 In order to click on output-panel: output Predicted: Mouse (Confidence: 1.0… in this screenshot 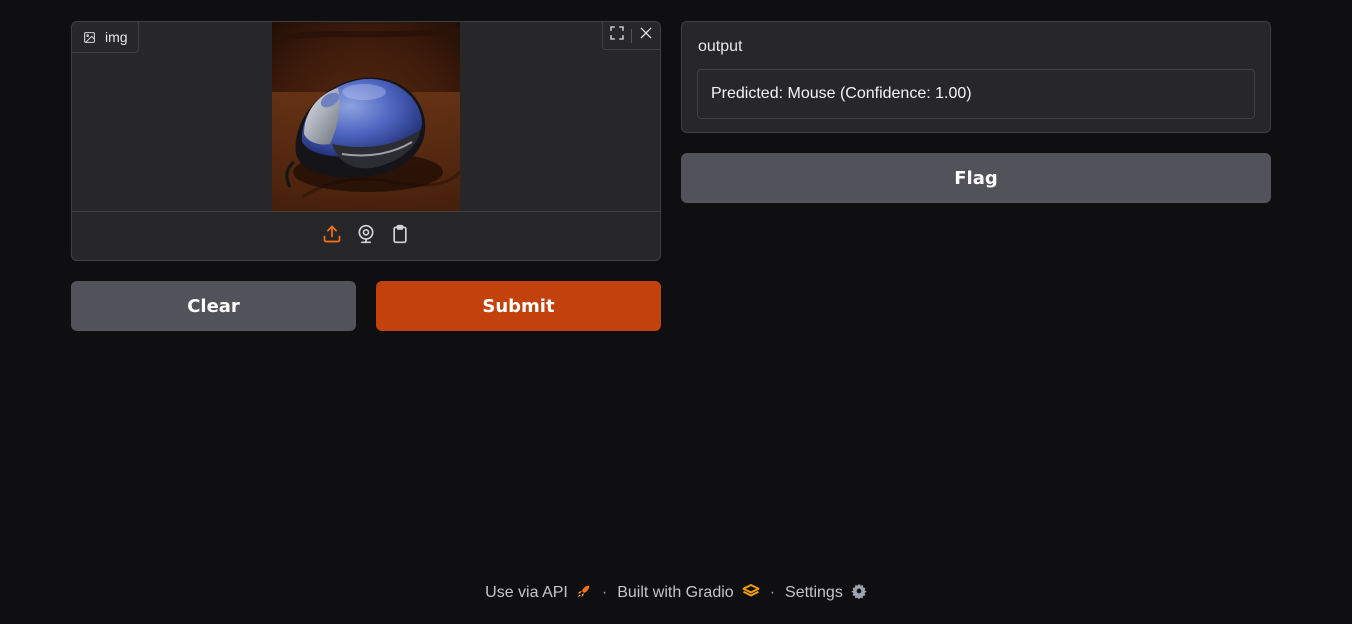, I will do `click(976, 77)`.